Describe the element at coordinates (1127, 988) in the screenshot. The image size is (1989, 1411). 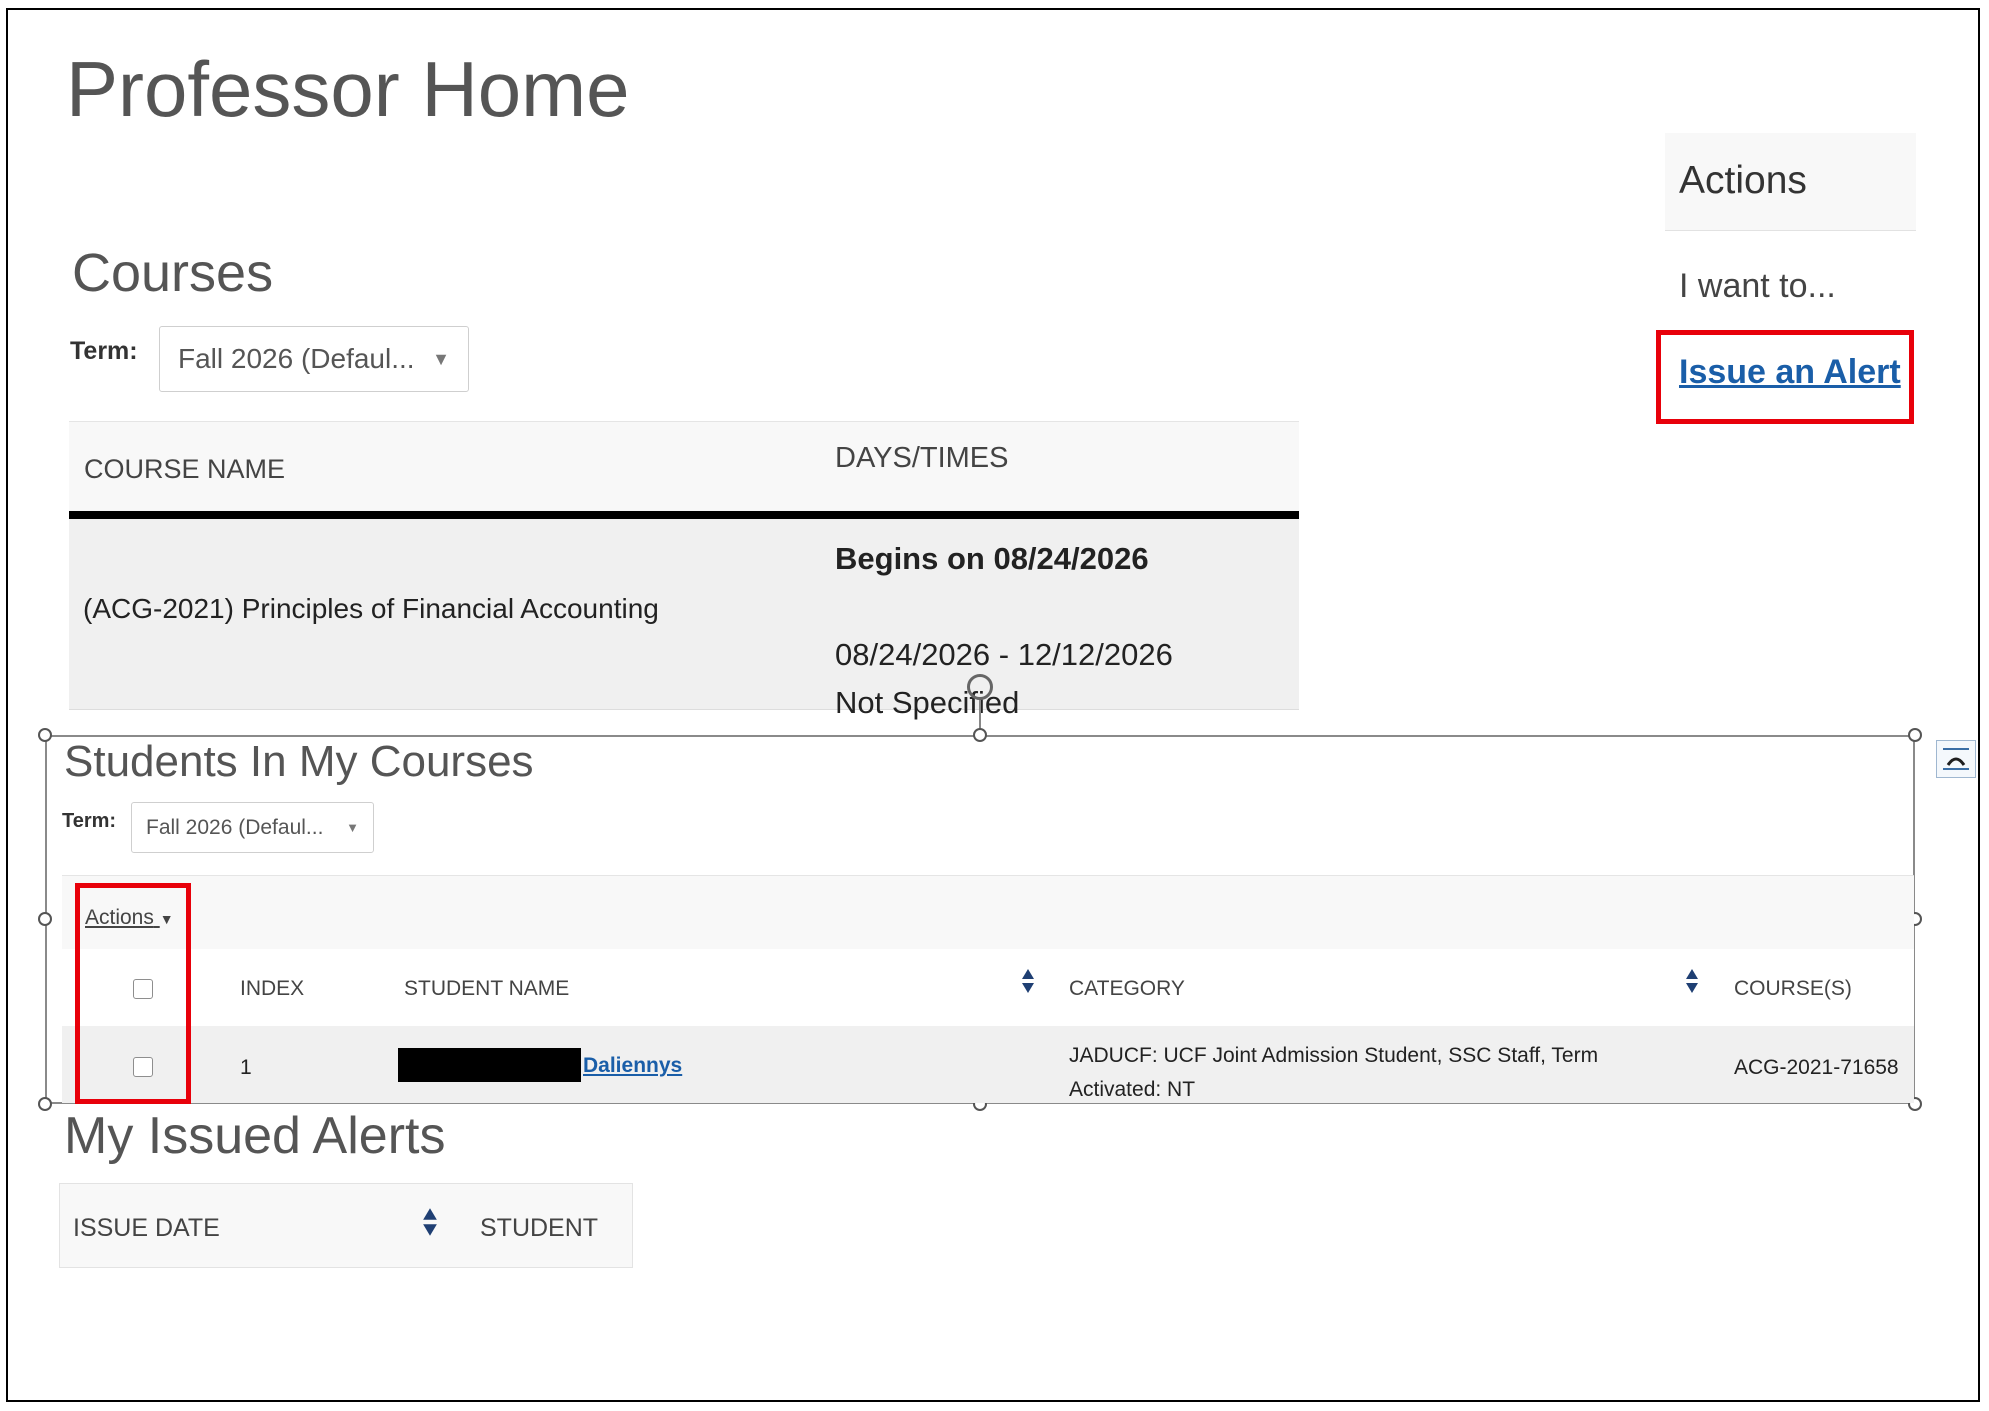
I see `column-category: CATEGORY` at that location.